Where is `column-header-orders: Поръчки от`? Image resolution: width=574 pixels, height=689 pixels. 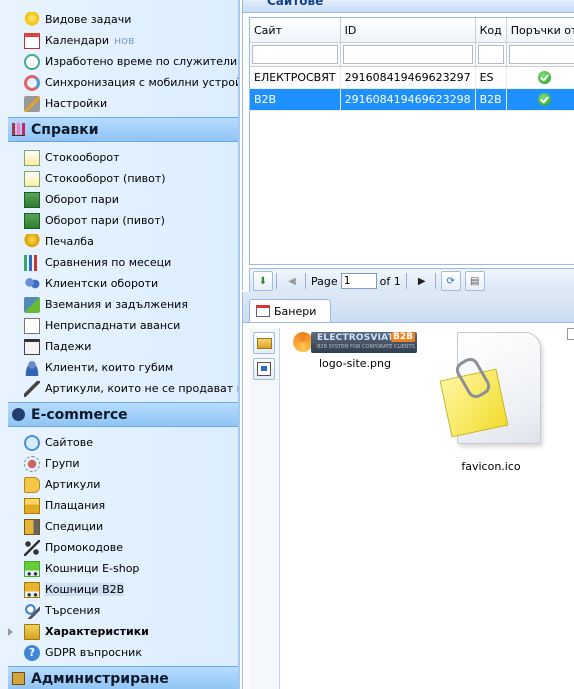 column-header-orders: Поръчки от is located at coordinates (540, 30).